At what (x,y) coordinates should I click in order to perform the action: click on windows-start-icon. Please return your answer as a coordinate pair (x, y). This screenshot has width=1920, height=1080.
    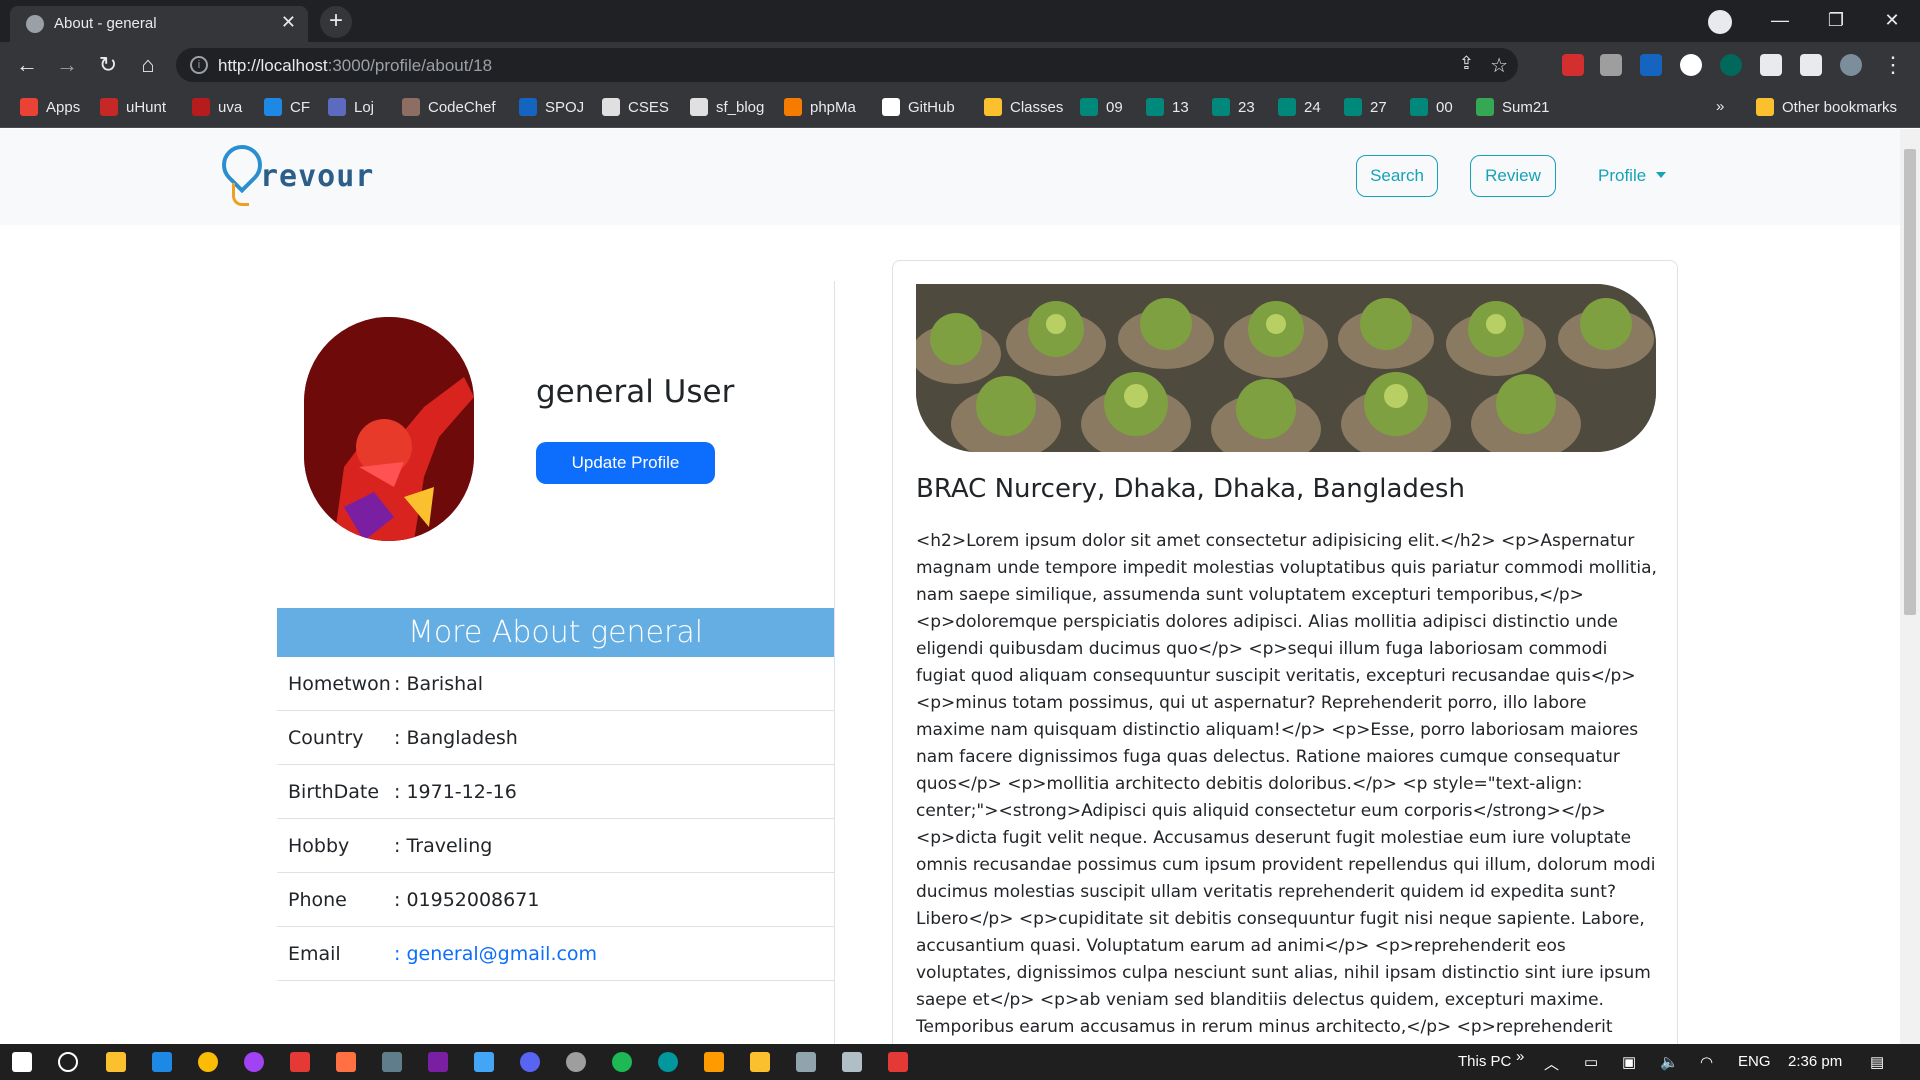
    Looking at the image, I should click on (22, 1062).